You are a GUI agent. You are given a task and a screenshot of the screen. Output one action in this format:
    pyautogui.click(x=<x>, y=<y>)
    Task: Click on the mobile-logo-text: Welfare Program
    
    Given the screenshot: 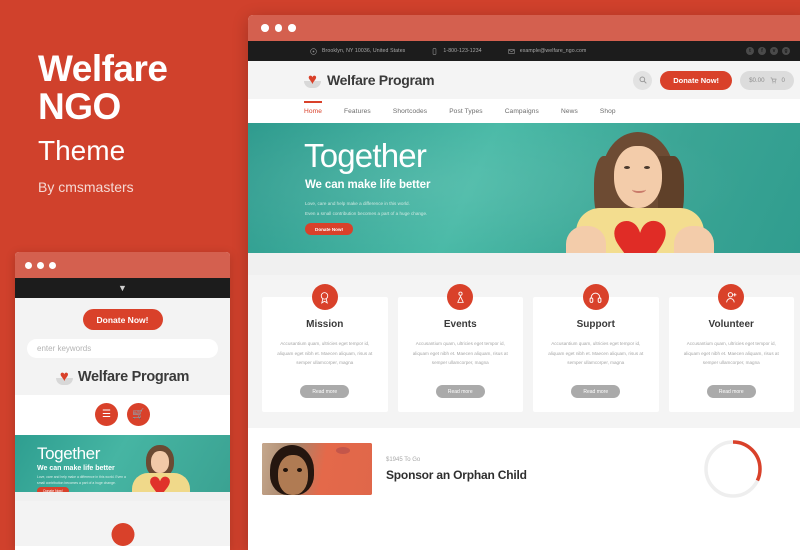 What is the action you would take?
    pyautogui.click(x=133, y=377)
    